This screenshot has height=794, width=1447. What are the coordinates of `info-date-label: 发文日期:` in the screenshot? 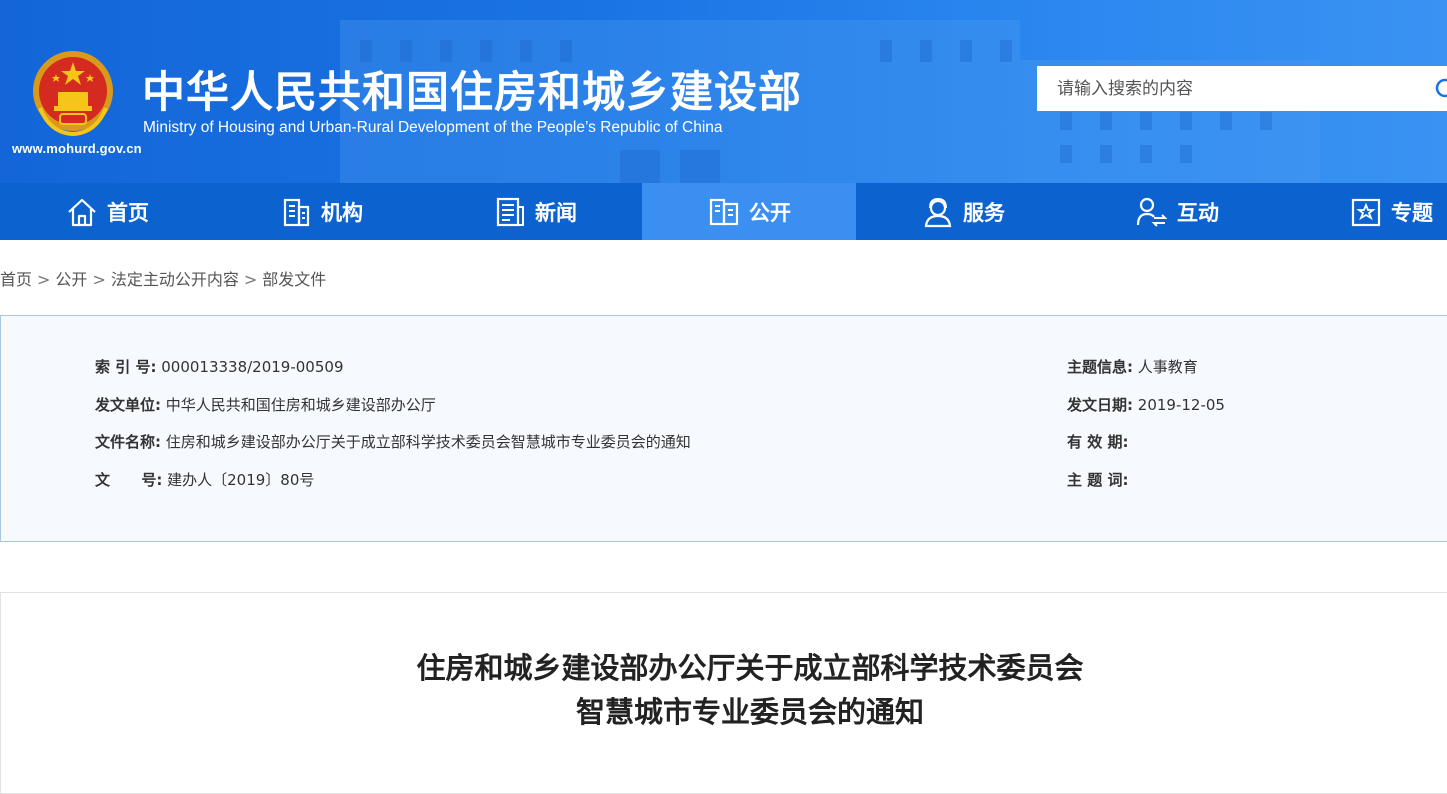 It's located at (1100, 405).